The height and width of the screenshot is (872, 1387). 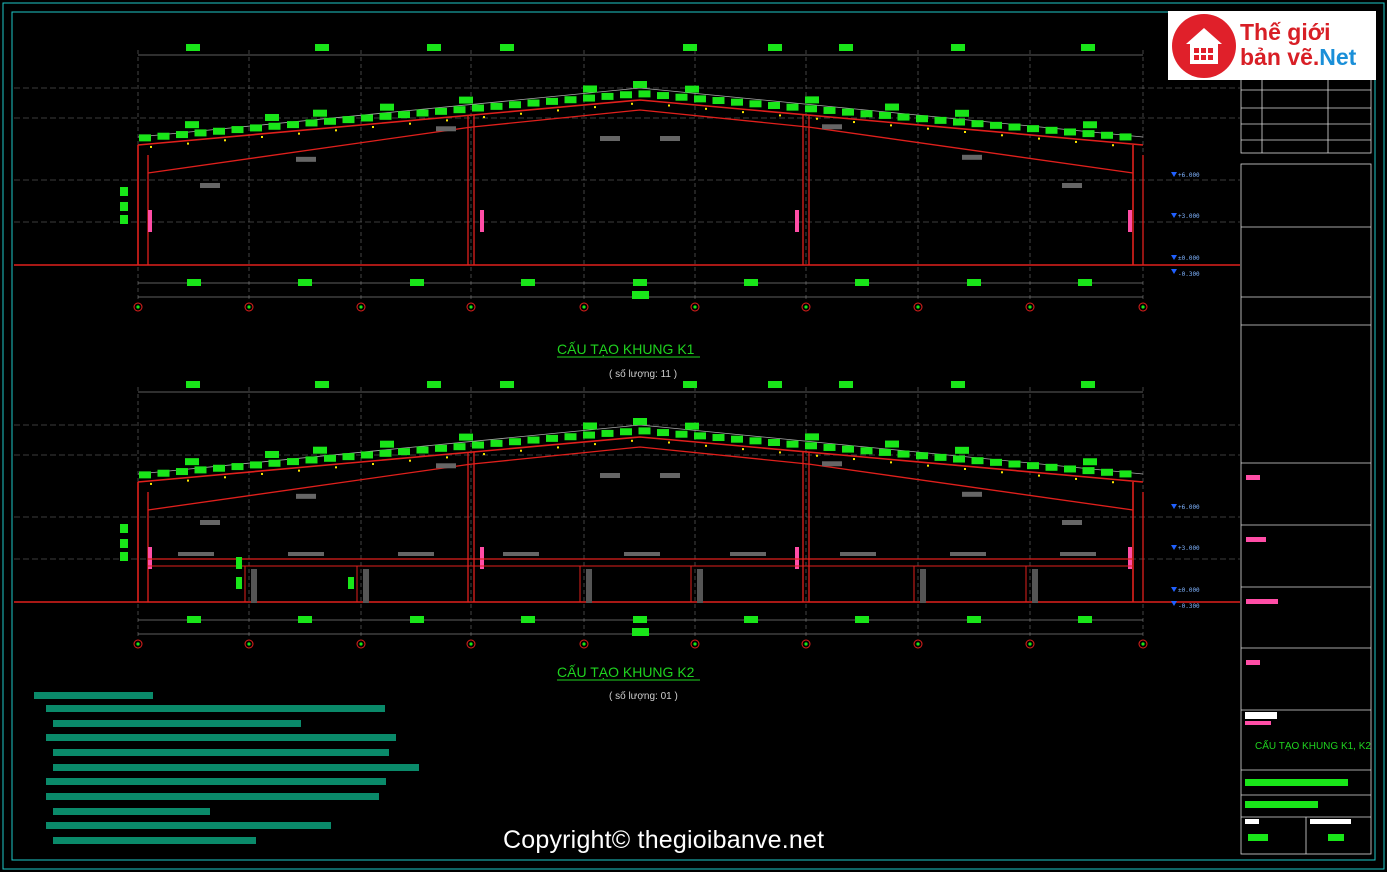 What do you see at coordinates (1189, 606) in the screenshot?
I see `svg-text: -0.300` at bounding box center [1189, 606].